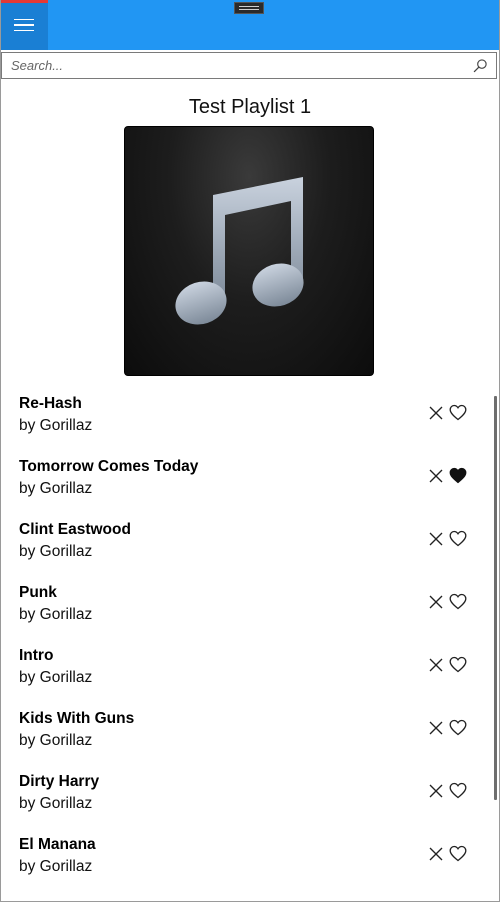 The height and width of the screenshot is (903, 500). I want to click on scrollbar, so click(495, 598).